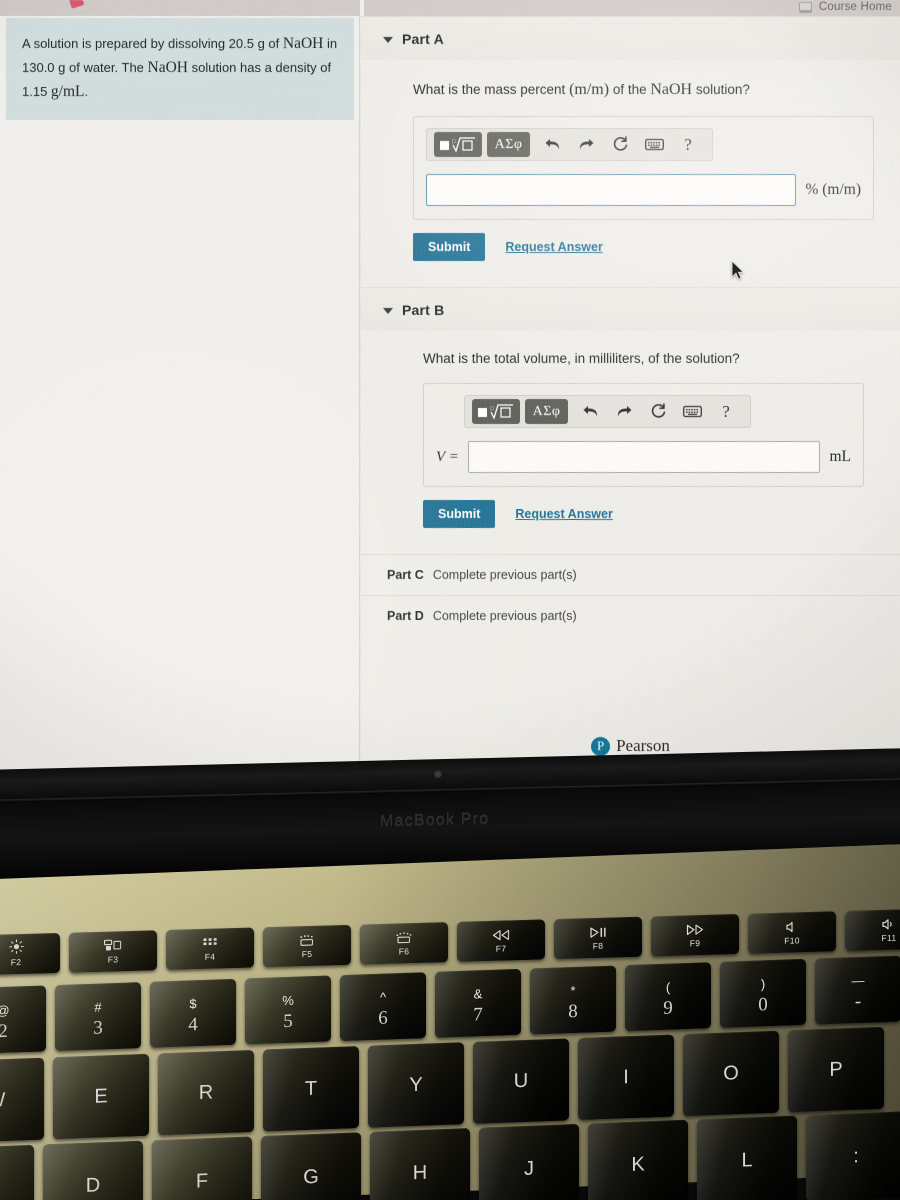 Image resolution: width=900 pixels, height=1200 pixels. I want to click on key-7: & 7, so click(478, 1003).